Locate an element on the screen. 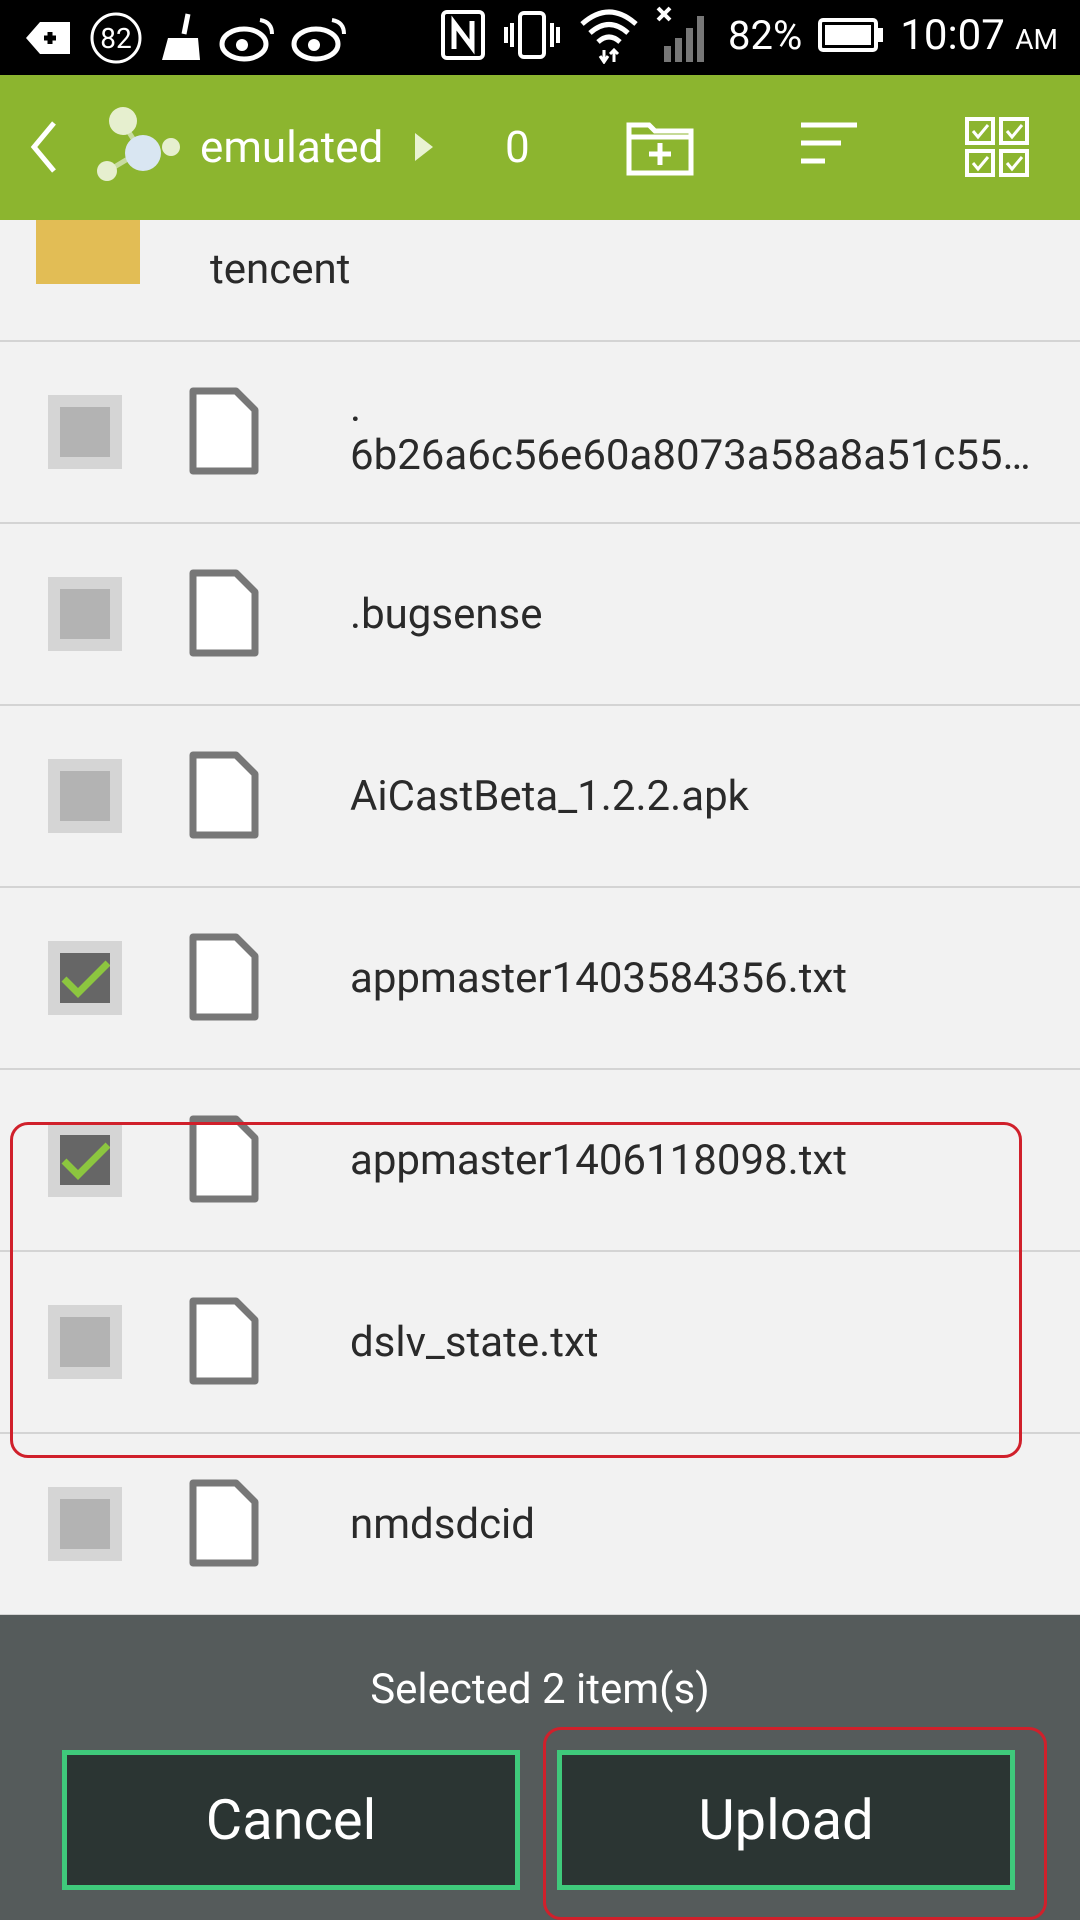  file-name: .bugsense is located at coordinates (446, 614).